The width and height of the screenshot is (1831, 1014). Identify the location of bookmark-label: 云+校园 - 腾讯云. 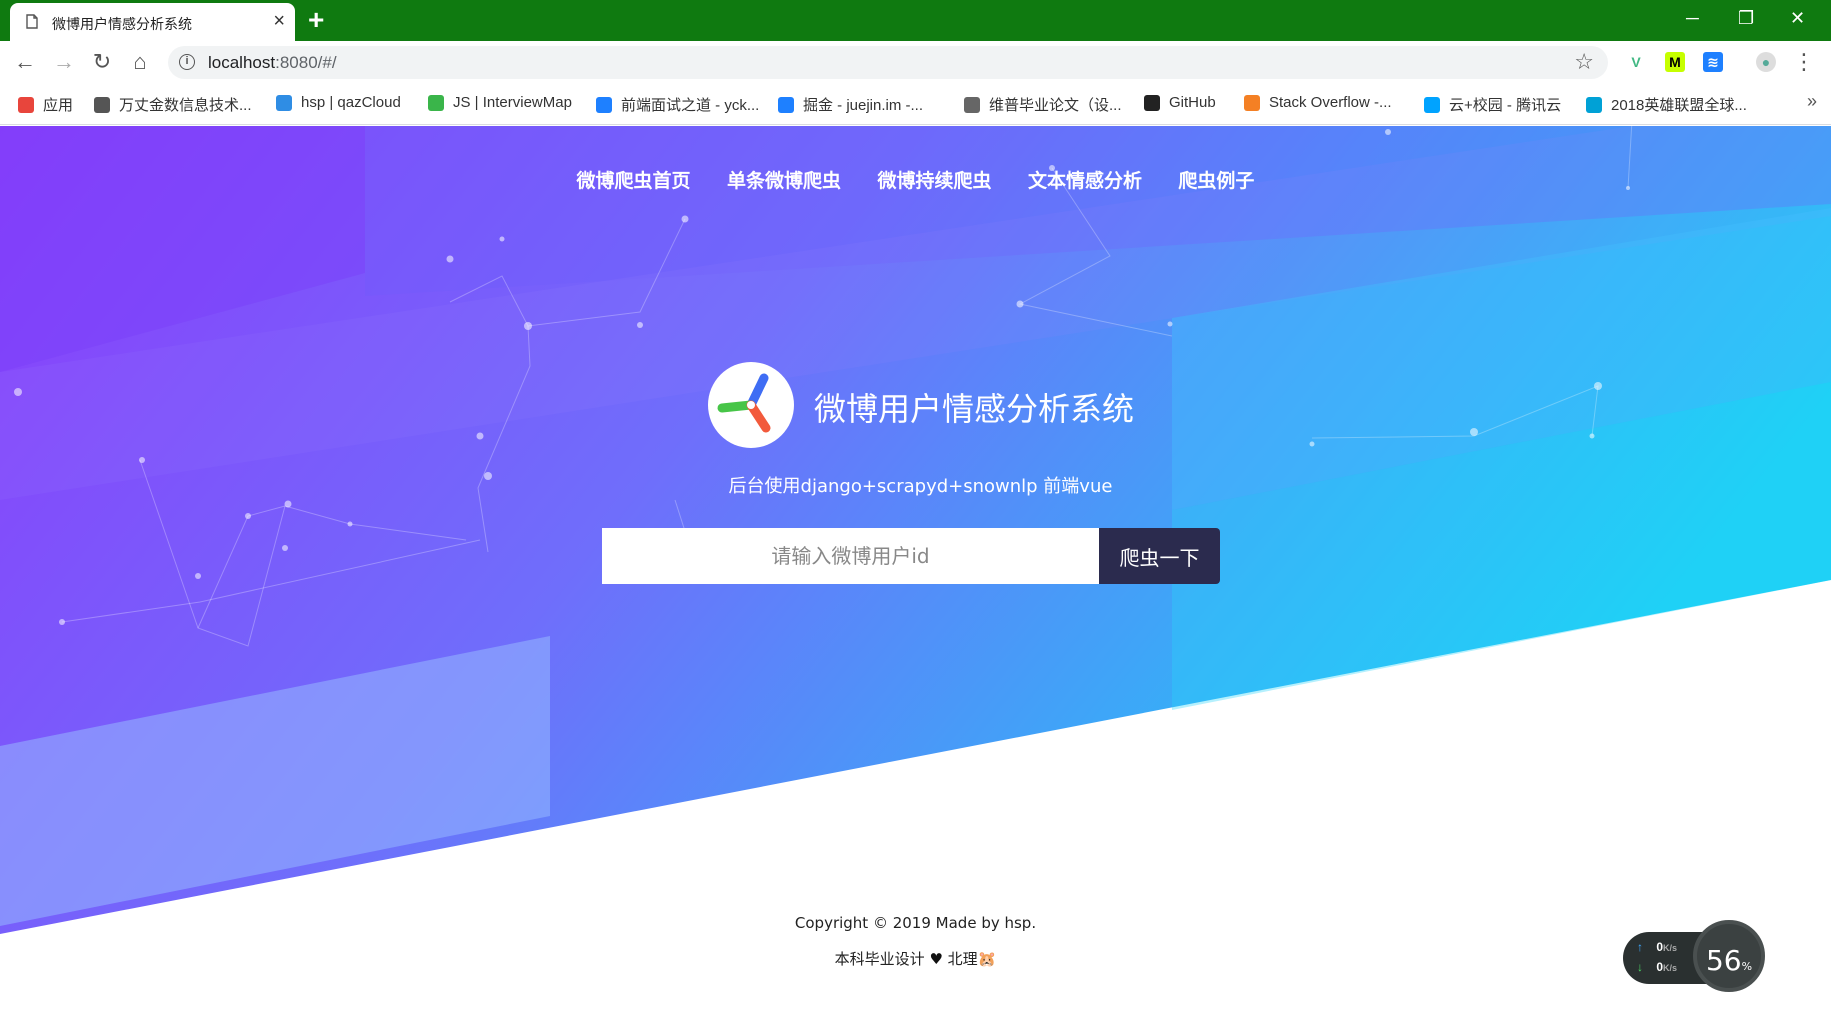
(1505, 105).